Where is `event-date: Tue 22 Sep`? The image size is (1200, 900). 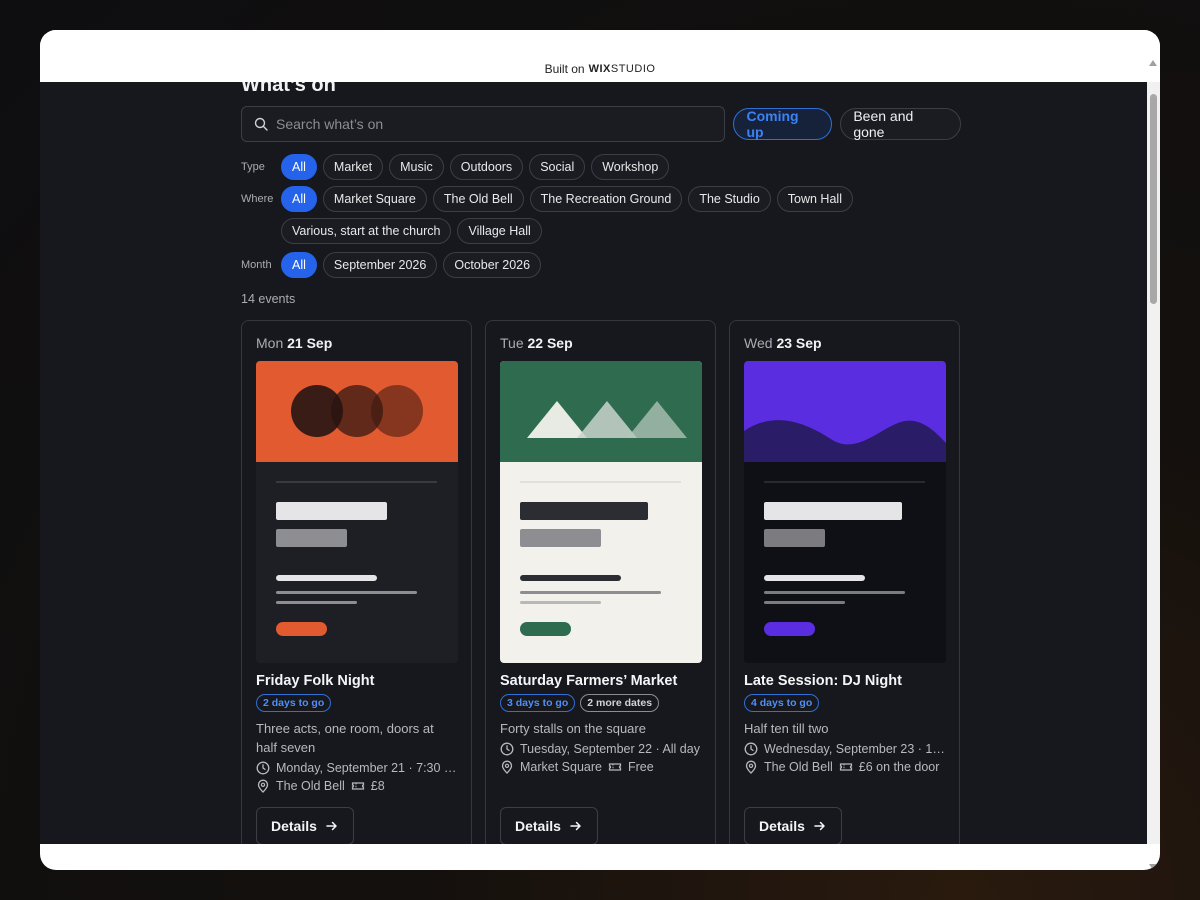
event-date: Tue 22 Sep is located at coordinates (536, 343).